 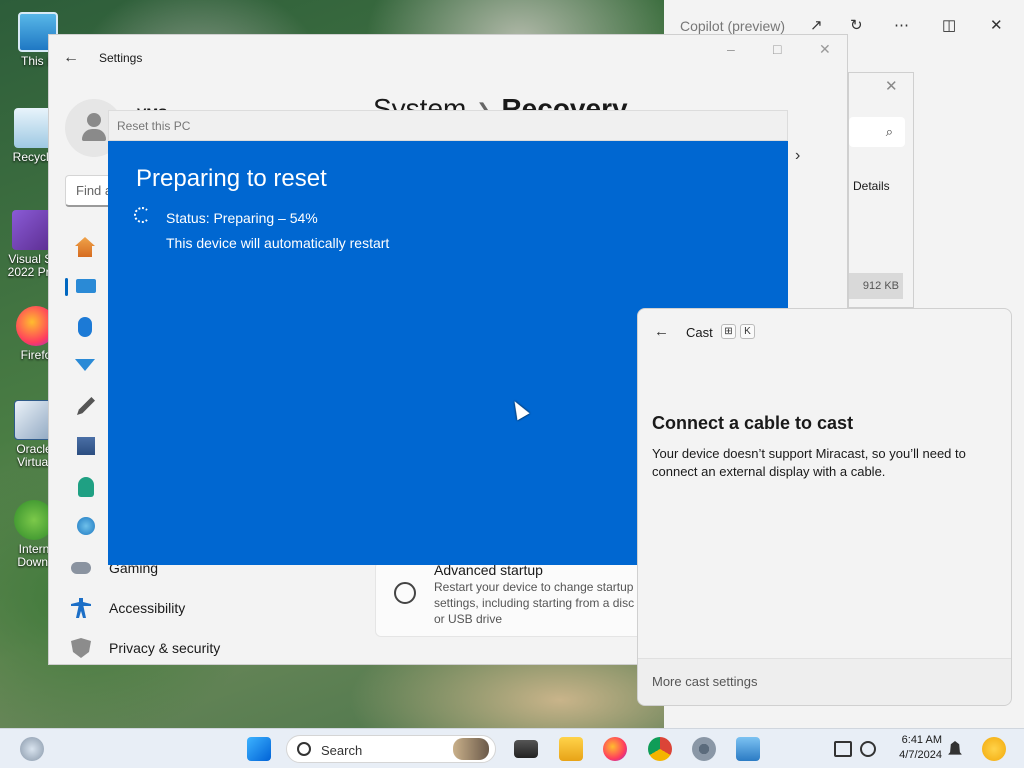 I want to click on taskbar: Search 6:41 AM 4/7/2024, so click(x=512, y=748).